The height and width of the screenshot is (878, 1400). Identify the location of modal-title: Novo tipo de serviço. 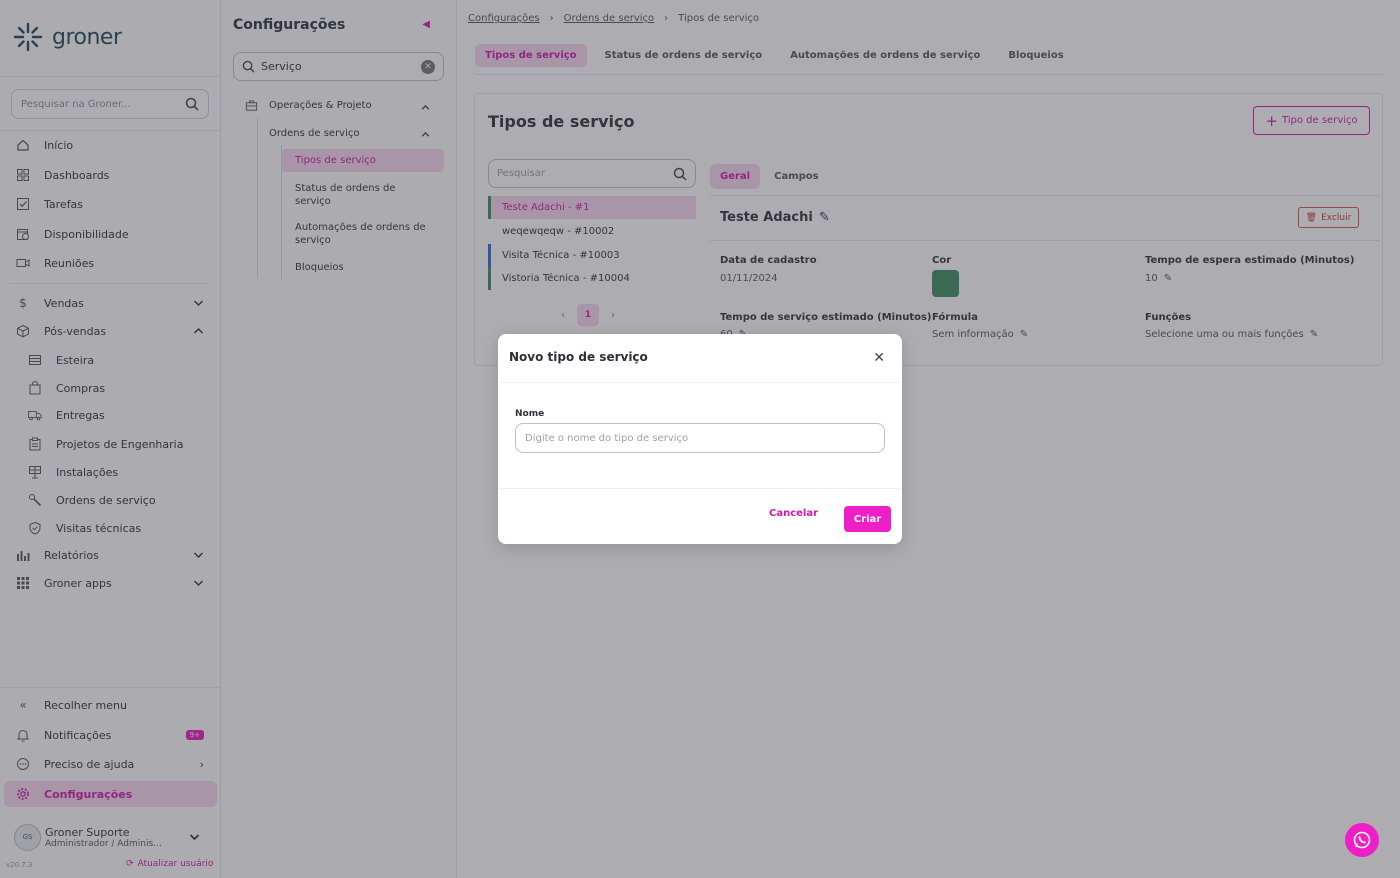
(578, 357).